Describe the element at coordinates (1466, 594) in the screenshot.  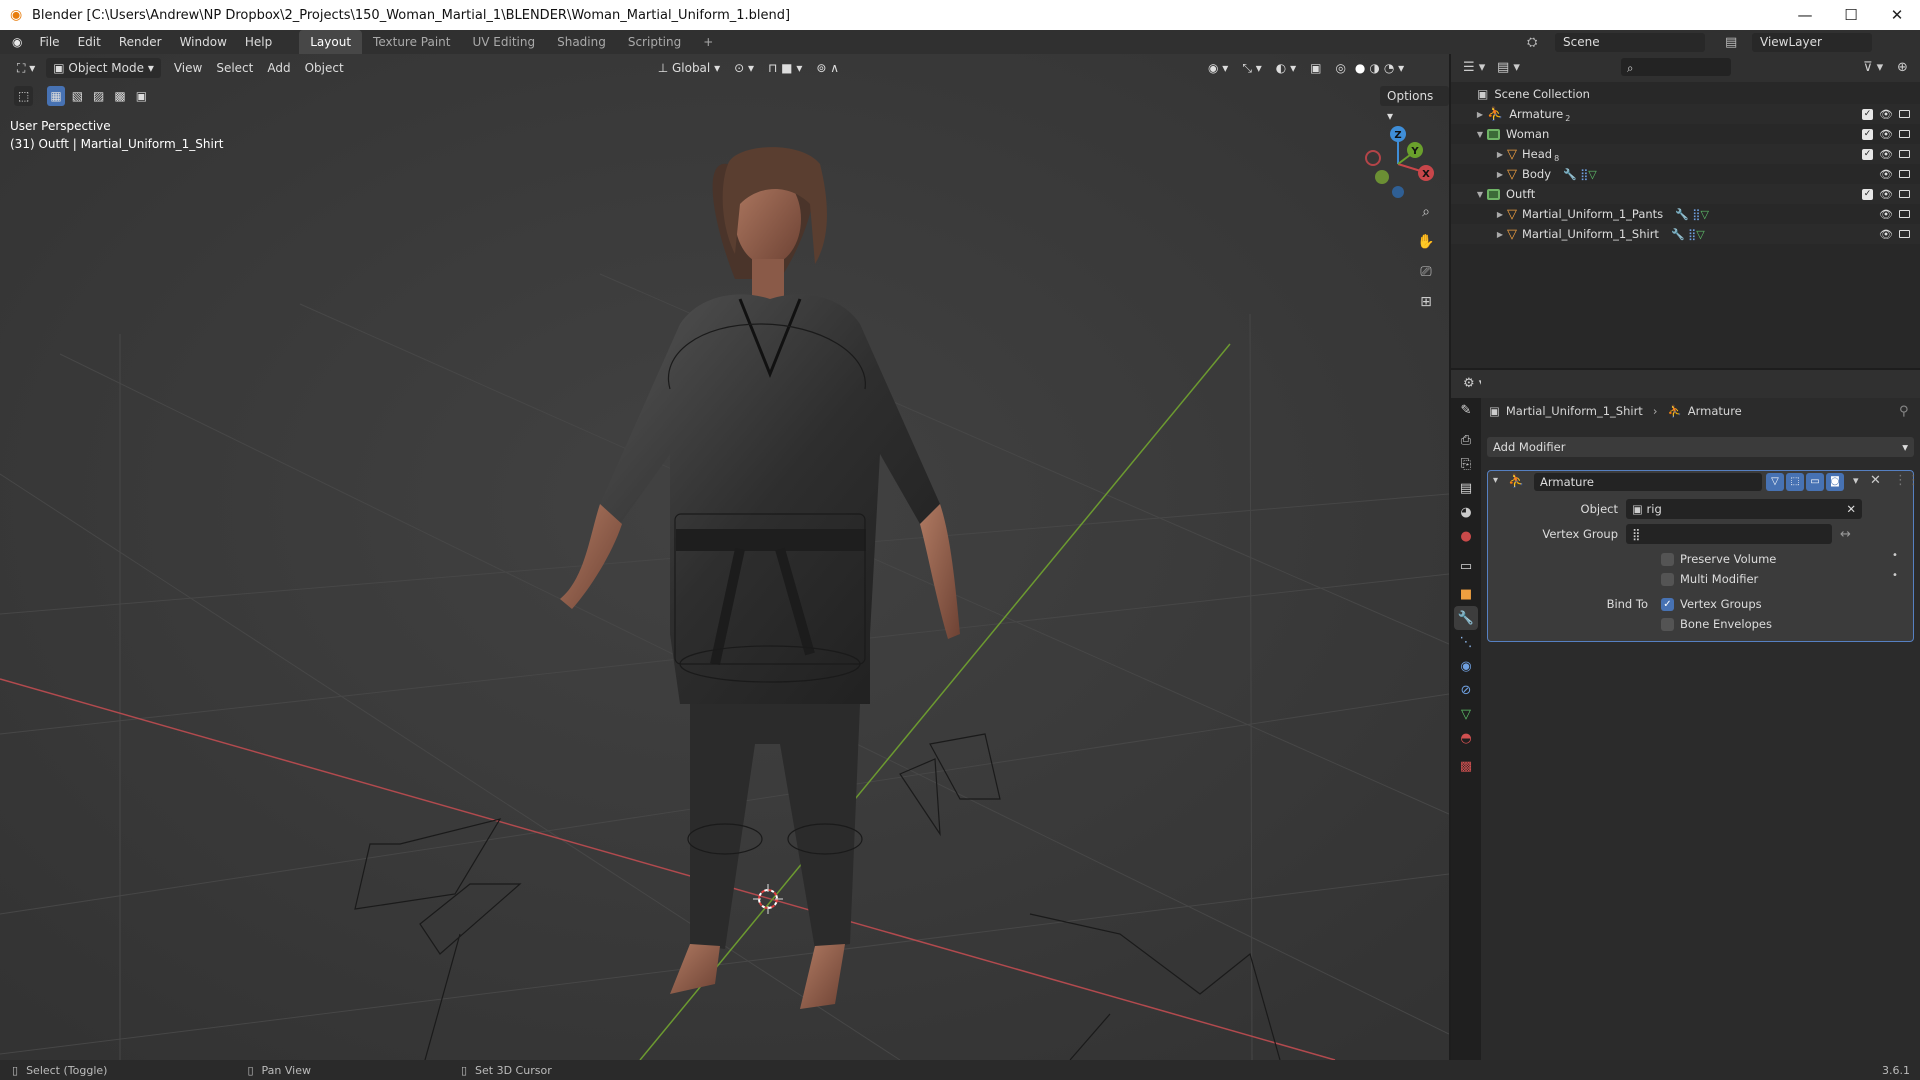
I see `object-tab-icon: ■` at that location.